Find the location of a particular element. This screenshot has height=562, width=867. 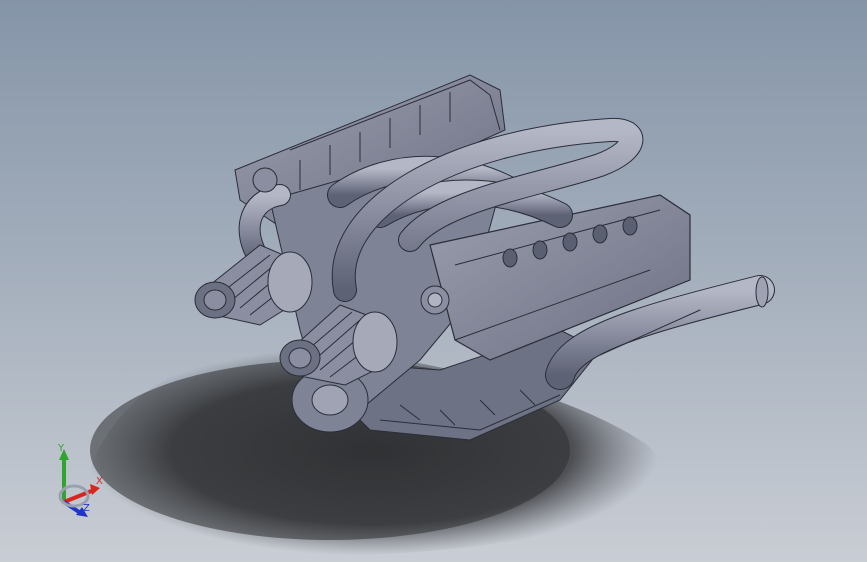

x-axis-label: X is located at coordinates (99, 481).